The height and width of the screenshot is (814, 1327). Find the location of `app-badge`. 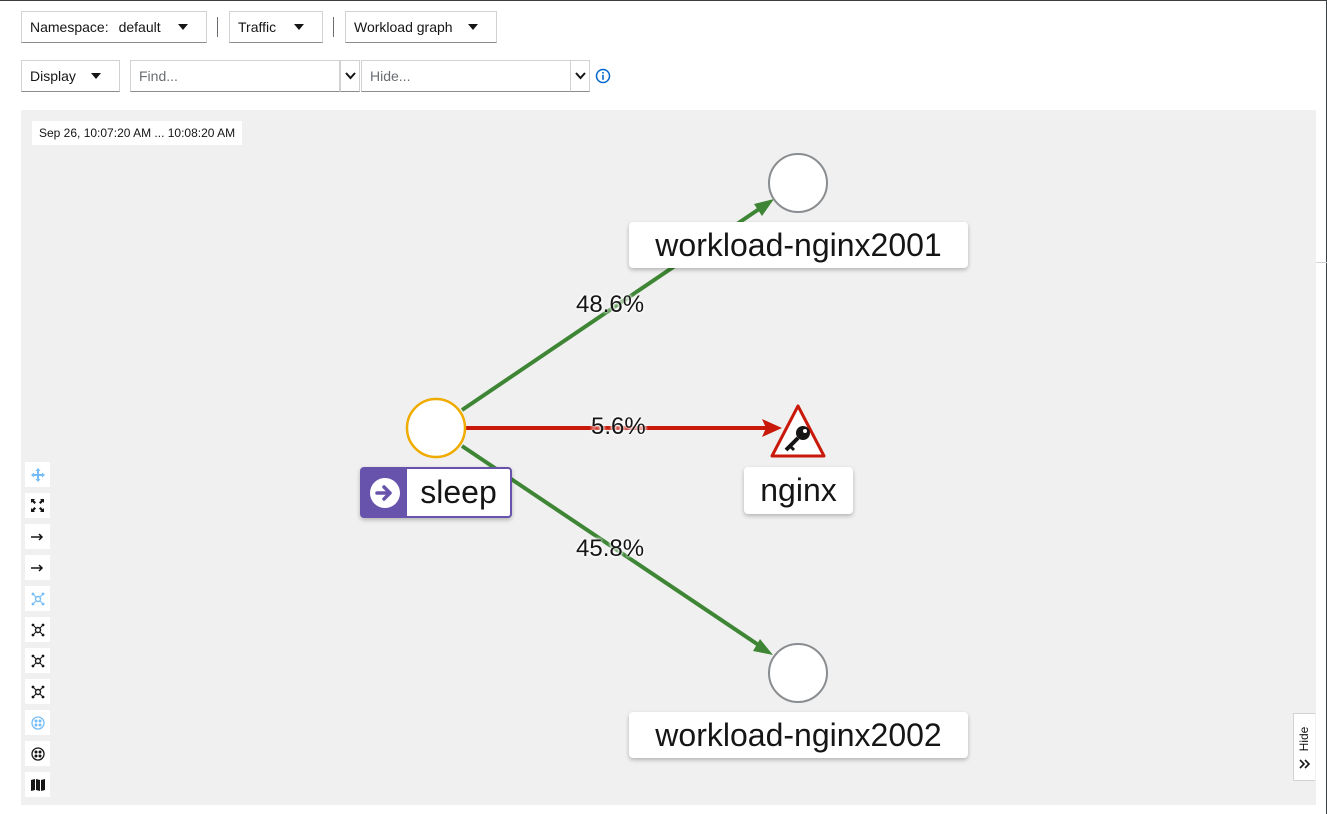

app-badge is located at coordinates (384, 492).